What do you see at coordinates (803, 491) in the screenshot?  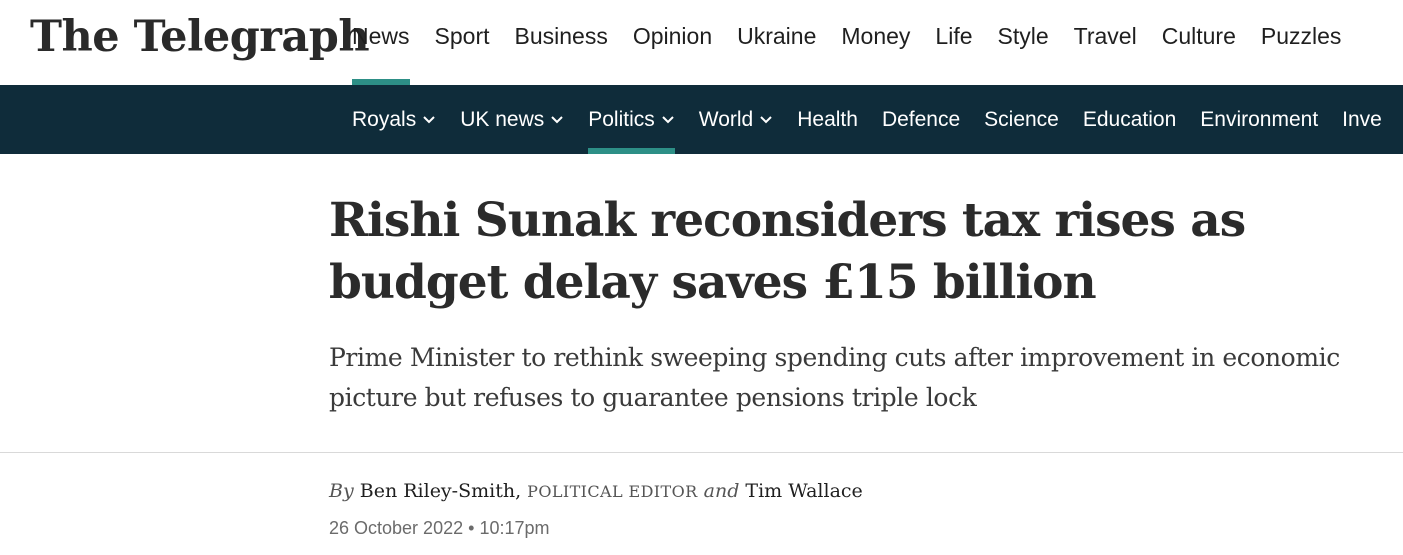 I see `author-link-tim-wallace: Tim Wallace` at bounding box center [803, 491].